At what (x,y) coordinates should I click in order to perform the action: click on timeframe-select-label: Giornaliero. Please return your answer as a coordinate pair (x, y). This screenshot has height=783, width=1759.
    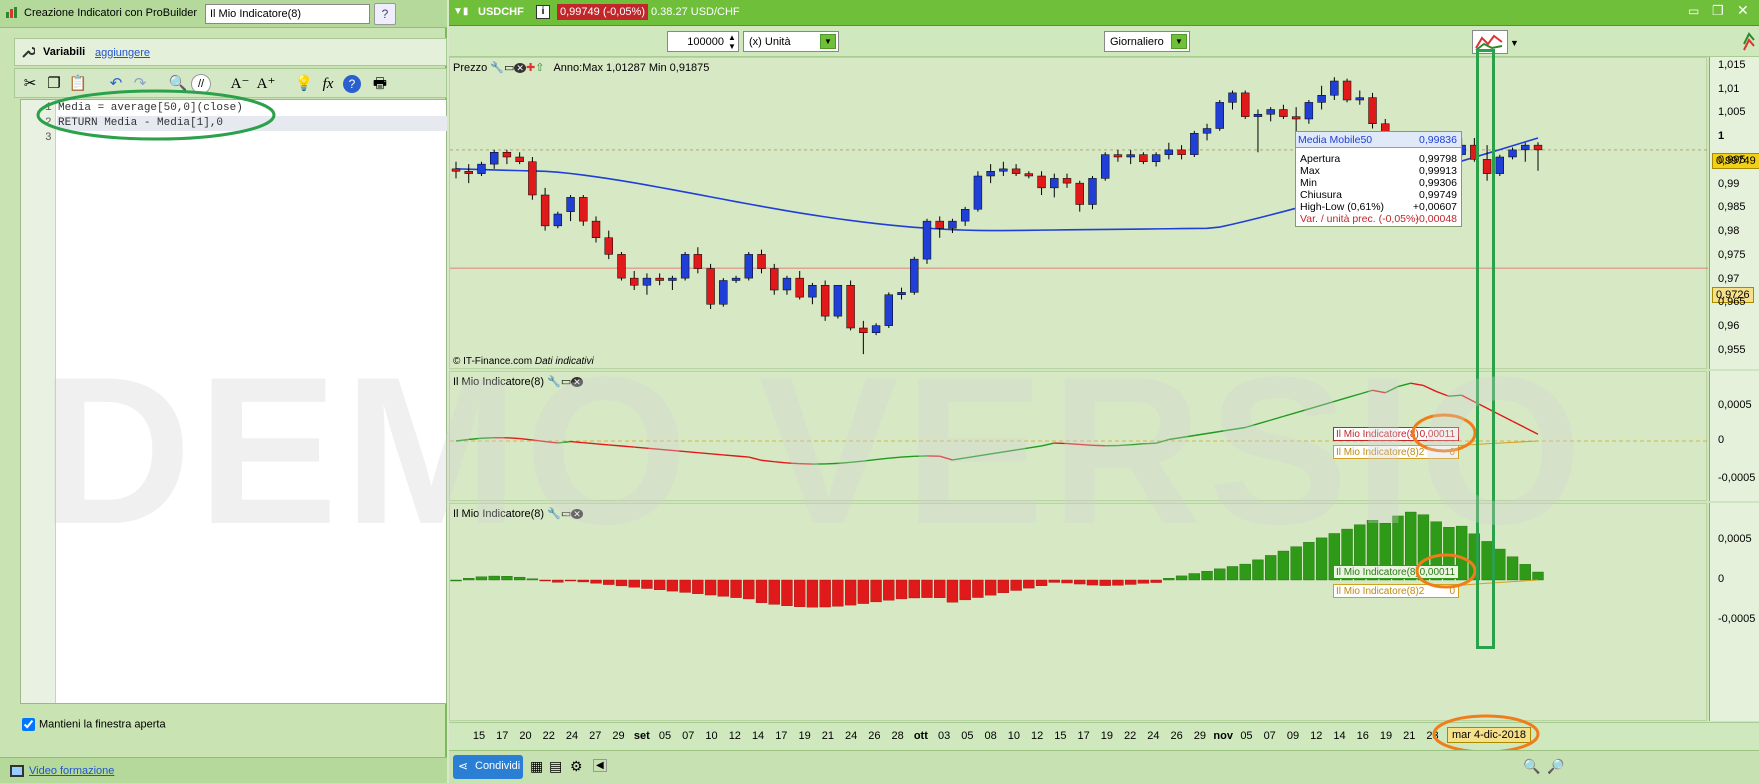
    Looking at the image, I should click on (1137, 42).